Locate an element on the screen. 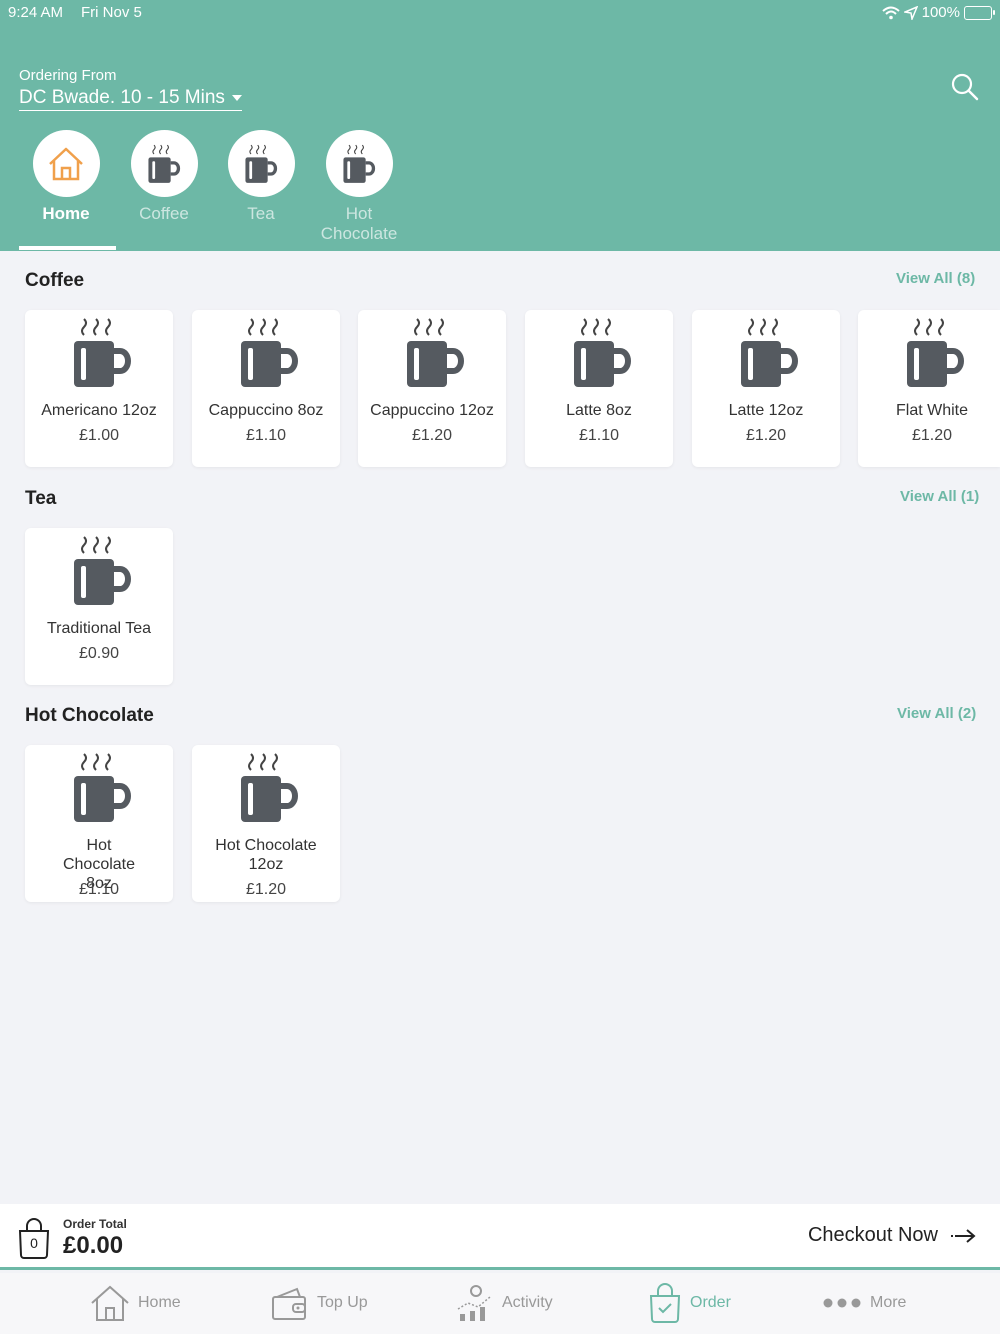 This screenshot has width=1000, height=1334. chevron-down-icon is located at coordinates (236, 98).